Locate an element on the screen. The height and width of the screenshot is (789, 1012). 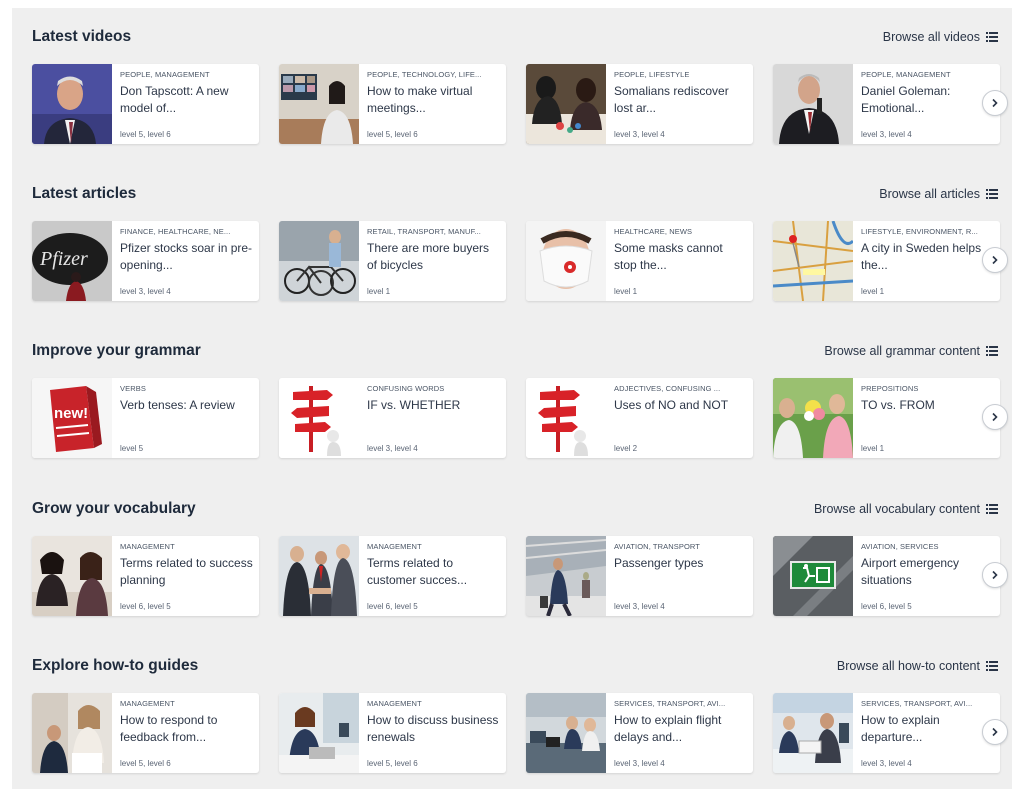
browse-link-label: Browse all grammar content is located at coordinates (902, 351).